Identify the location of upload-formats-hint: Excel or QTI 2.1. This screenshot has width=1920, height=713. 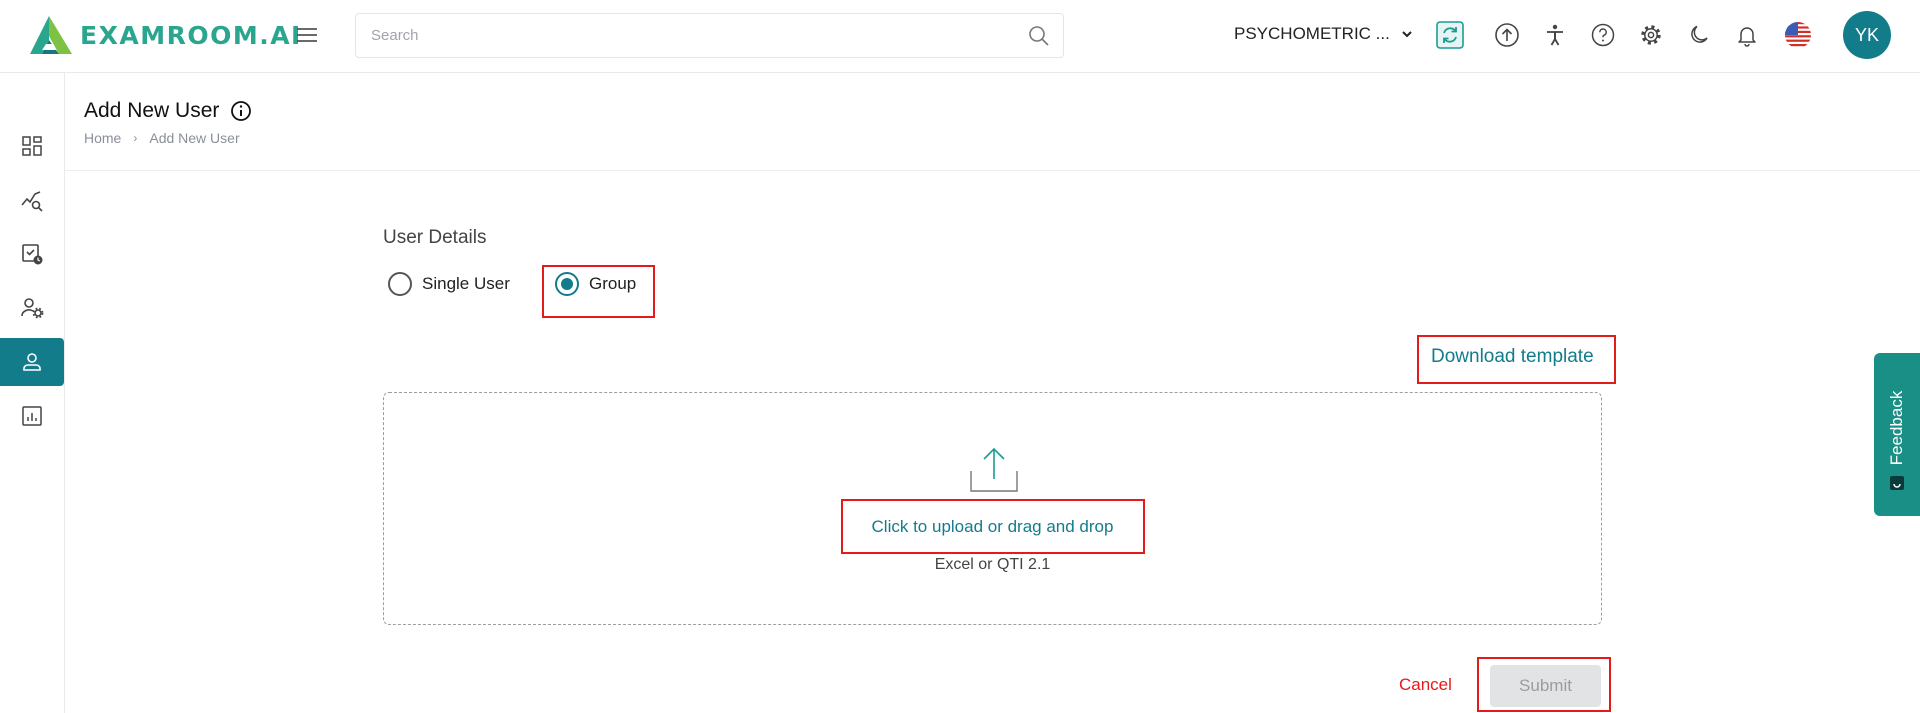
(992, 564).